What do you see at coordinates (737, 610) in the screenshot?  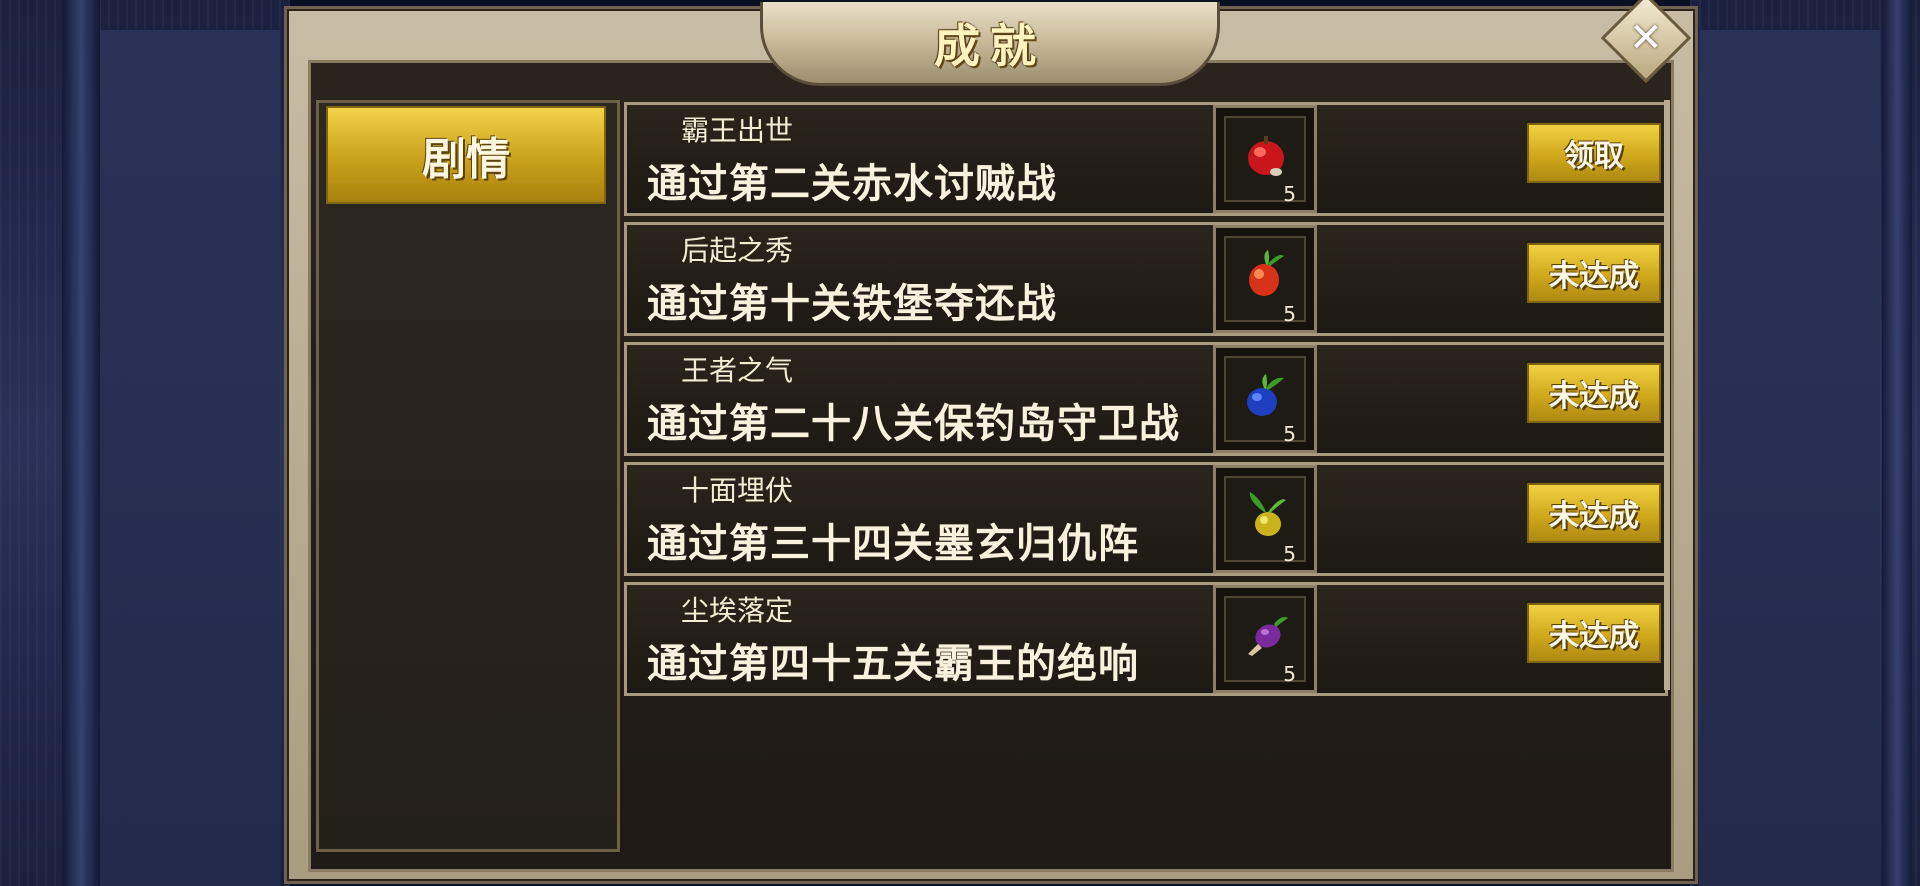 I see `achievement-name: 尘埃落定` at bounding box center [737, 610].